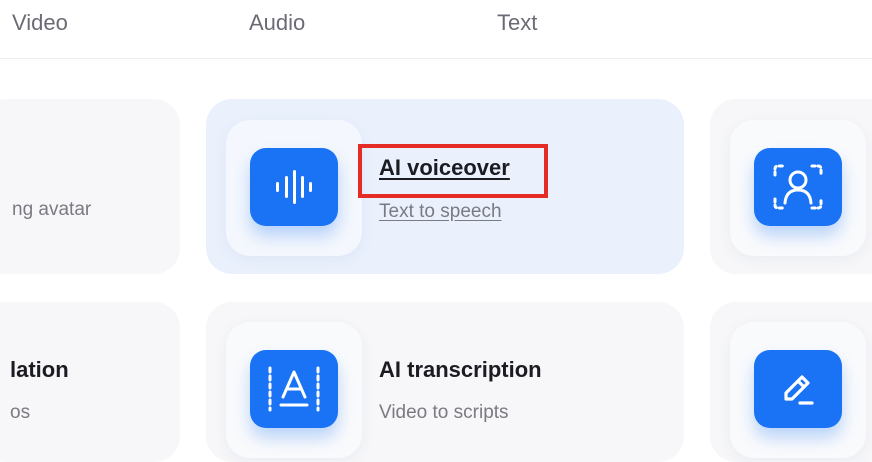 The width and height of the screenshot is (872, 462). I want to click on waveform-icon, so click(294, 187).